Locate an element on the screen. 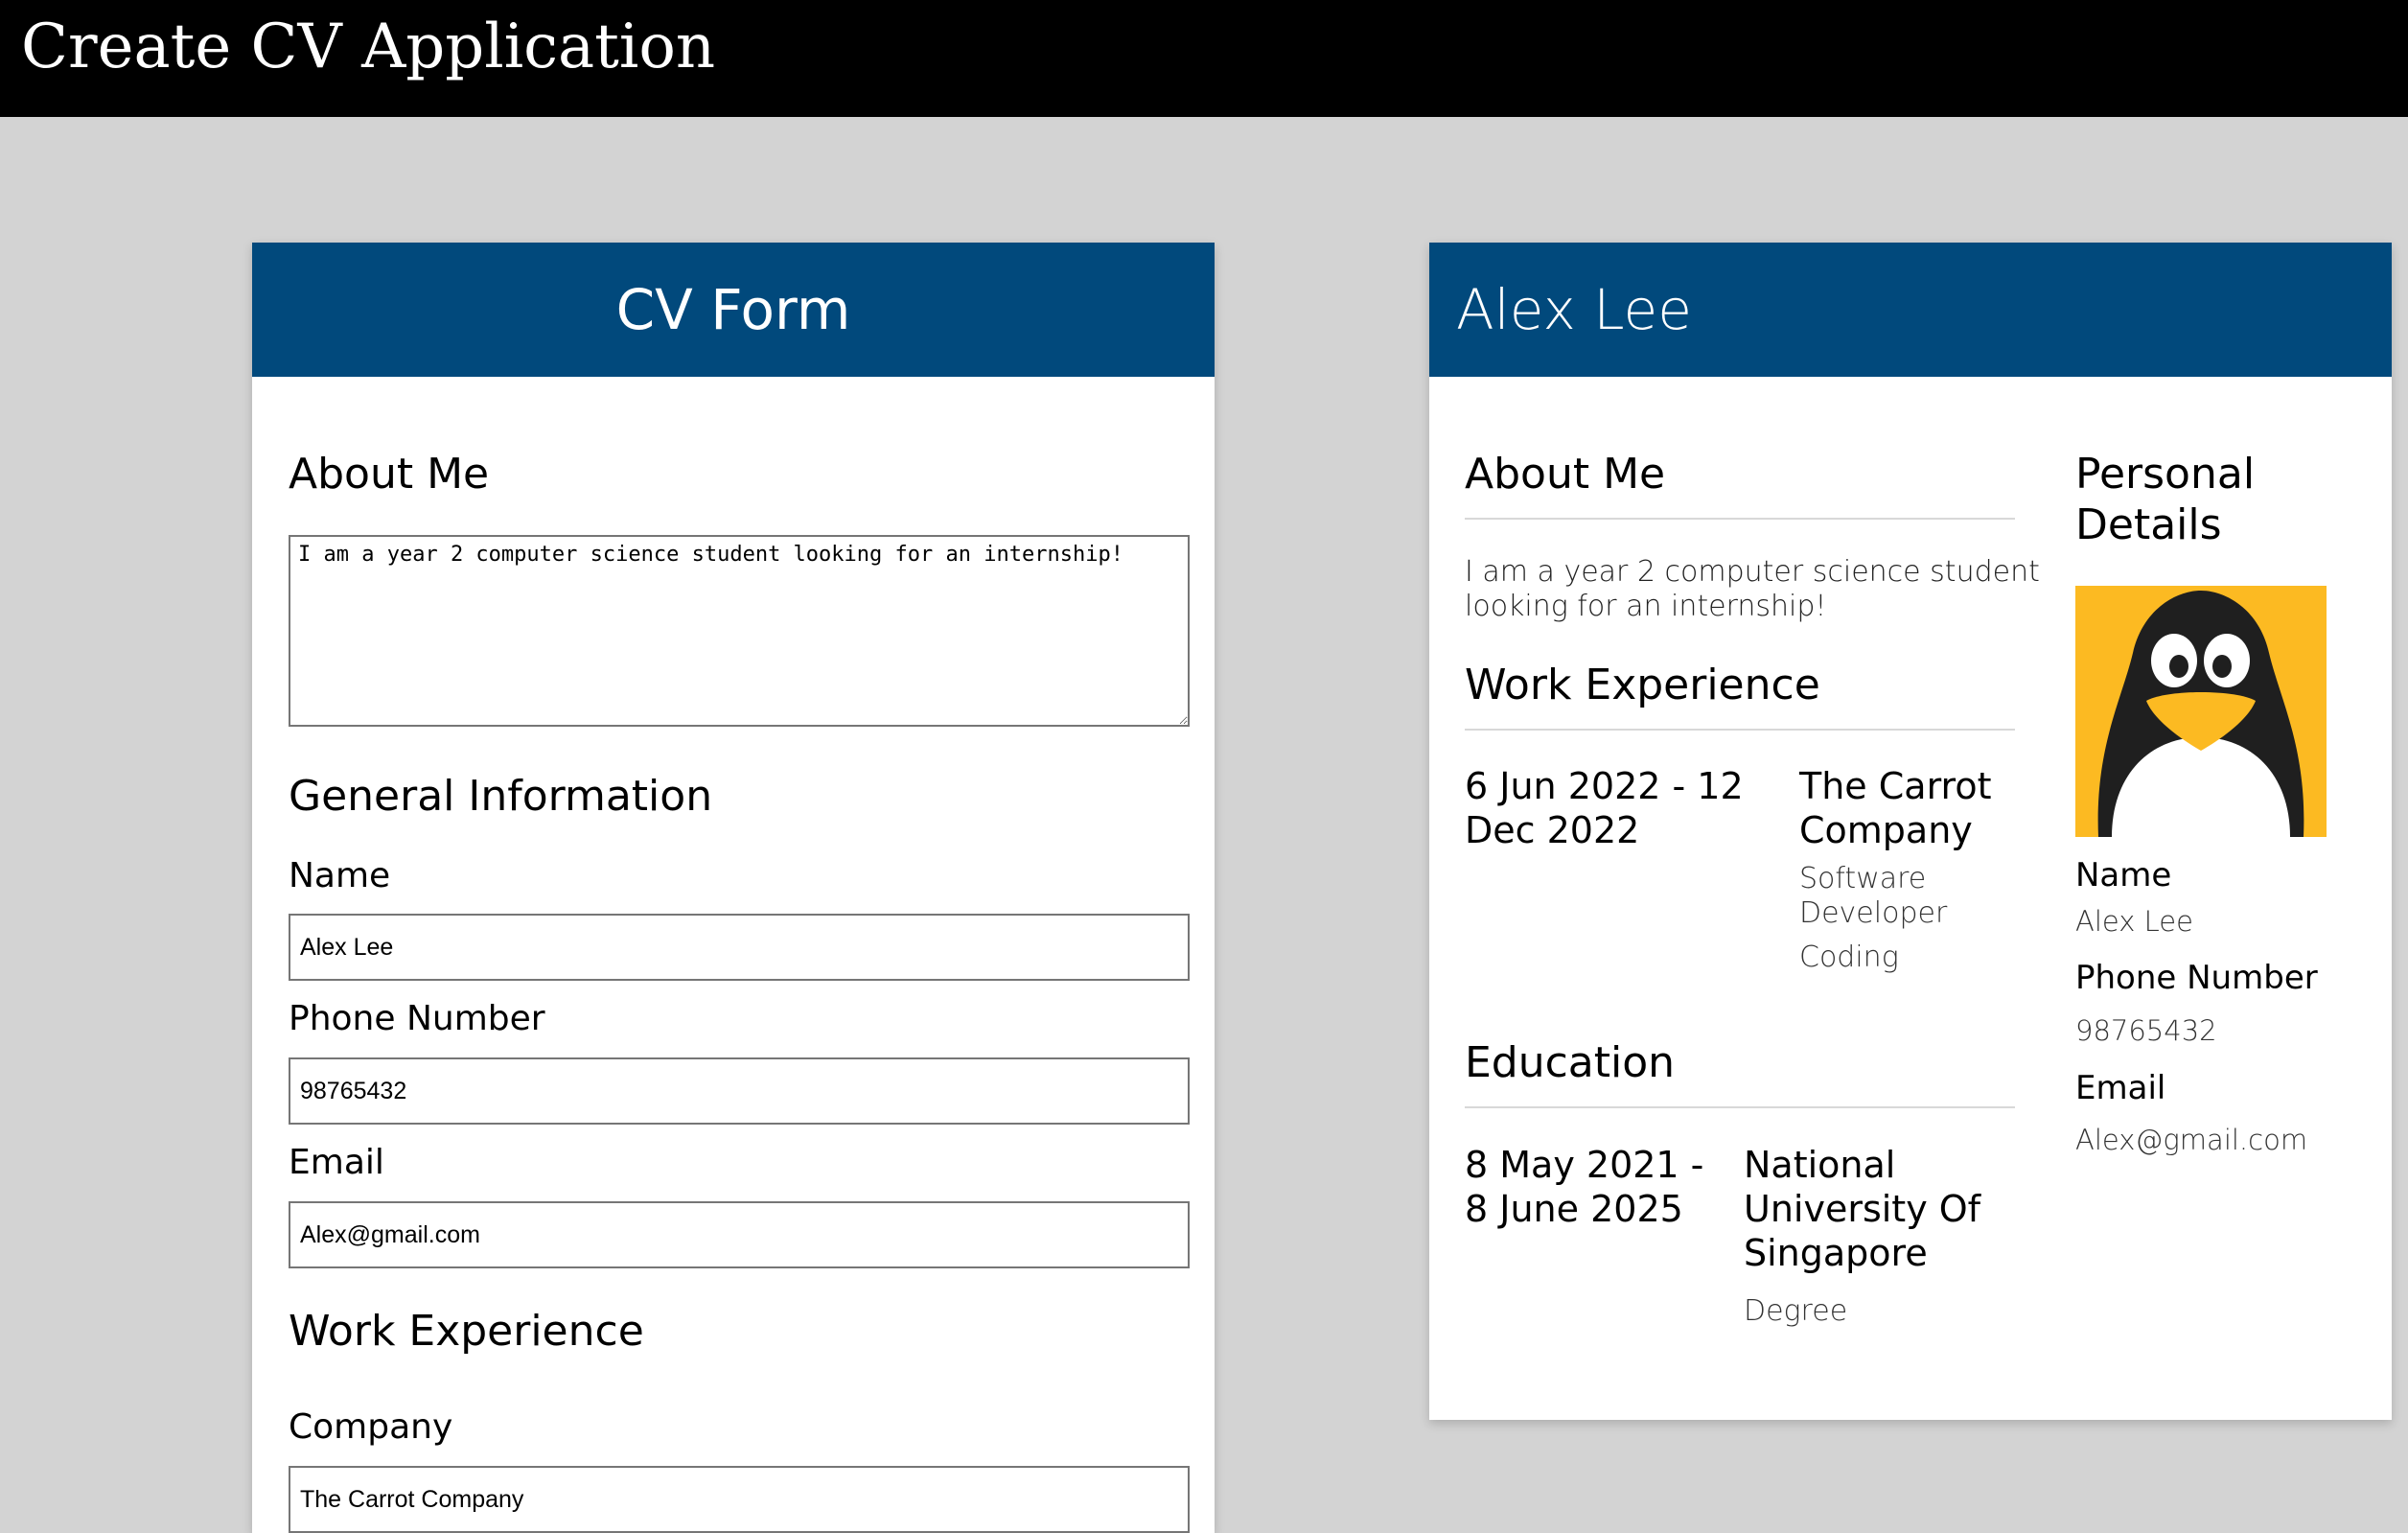  form-work-heading: Work Experience is located at coordinates (466, 1331).